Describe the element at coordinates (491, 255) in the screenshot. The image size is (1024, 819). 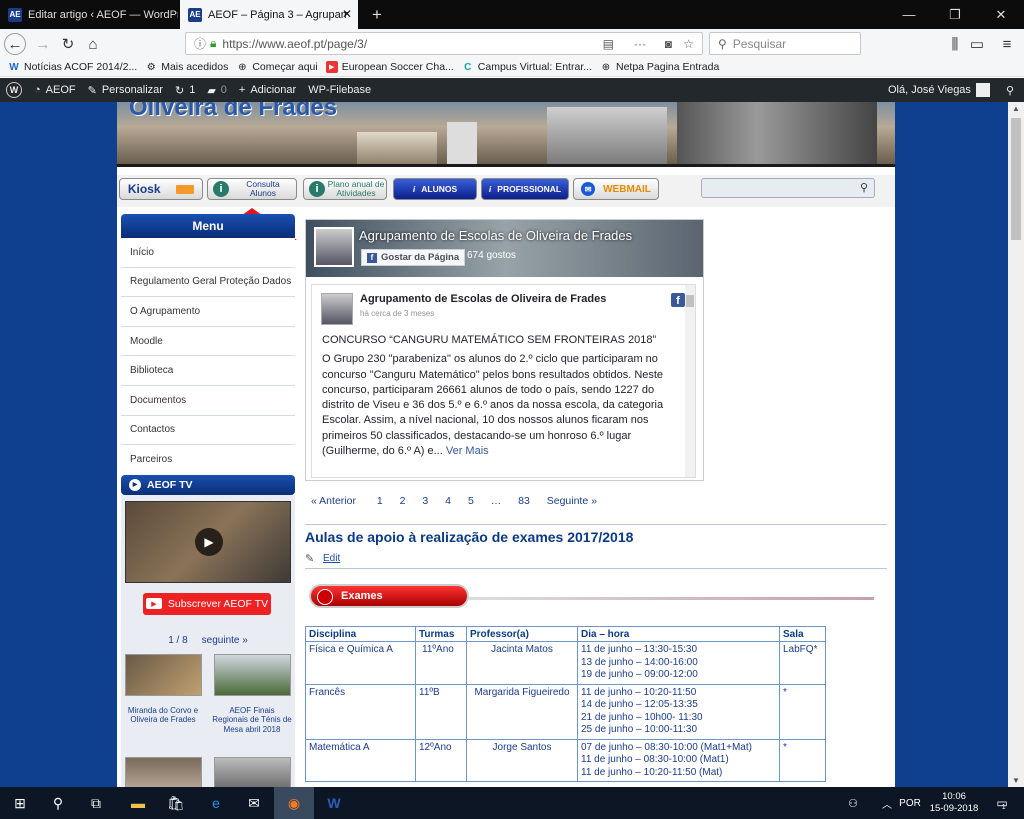
I see `likes-count: 674 gostos` at that location.